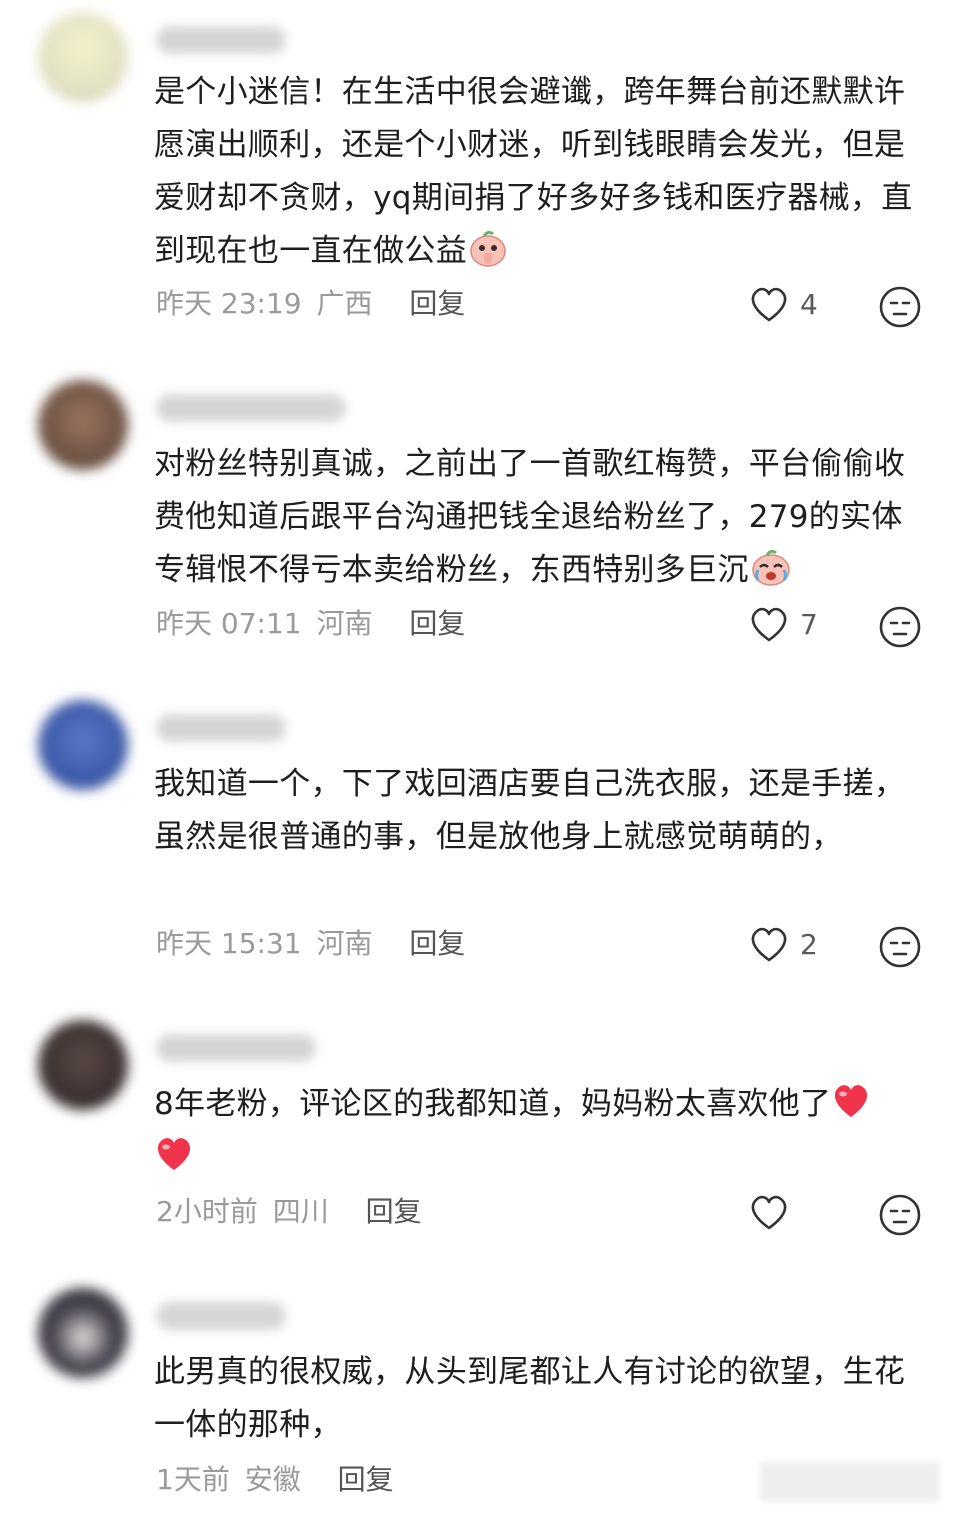  Describe the element at coordinates (229, 303) in the screenshot. I see `comment-time: 昨天 23:19` at that location.